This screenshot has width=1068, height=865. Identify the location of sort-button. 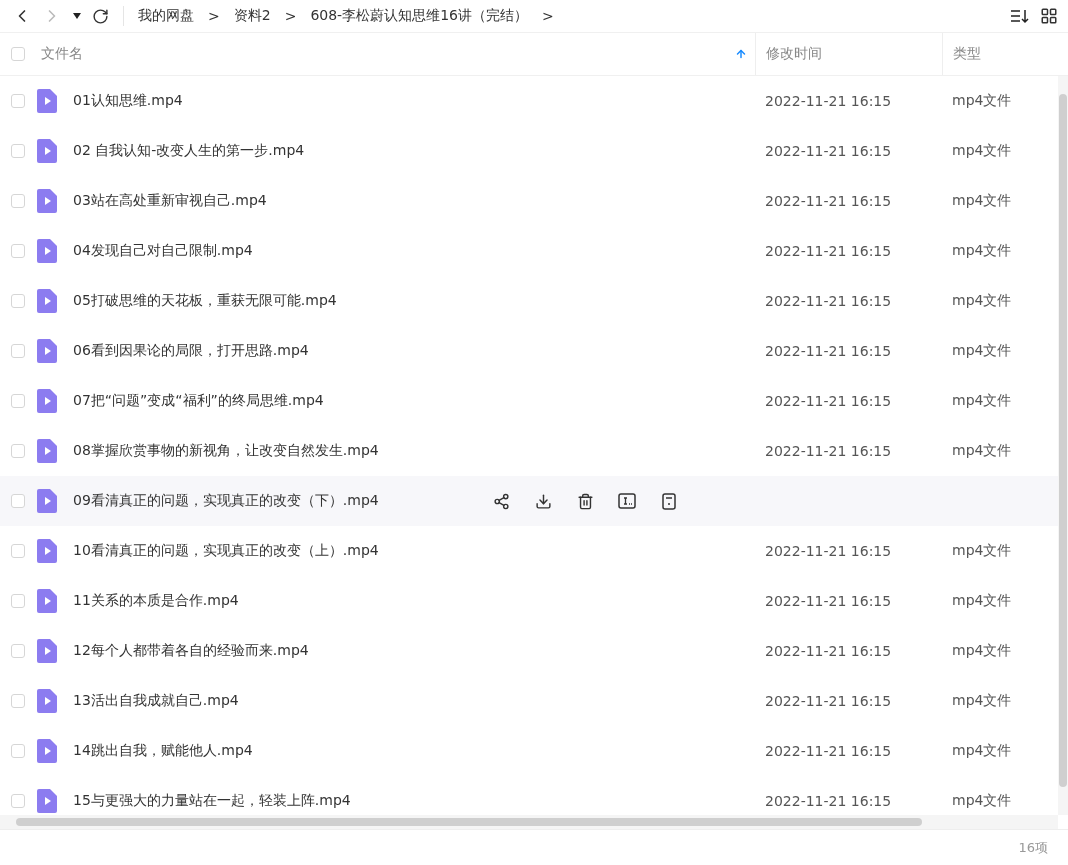
(1020, 16).